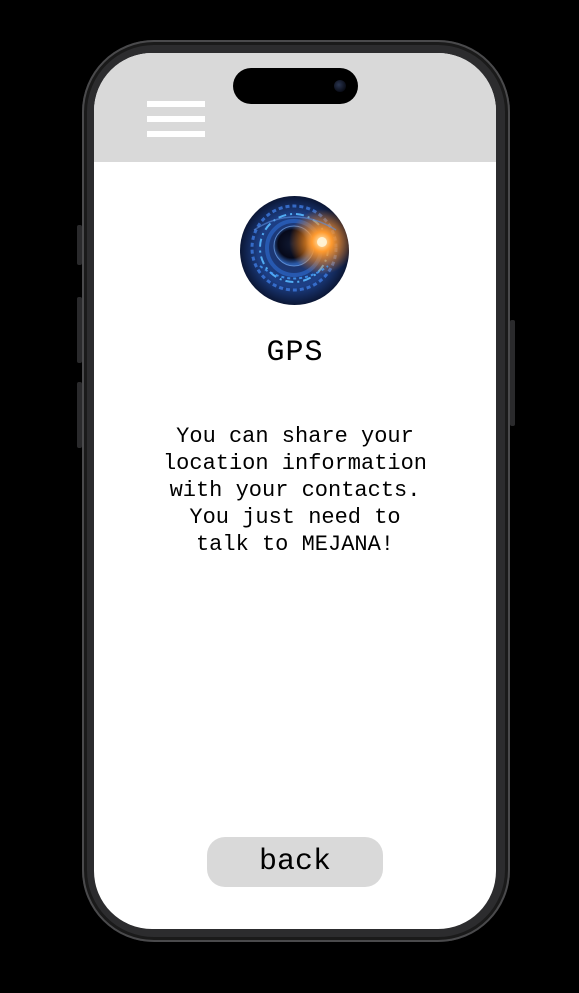 This screenshot has width=579, height=993. I want to click on front-camera-icon, so click(340, 86).